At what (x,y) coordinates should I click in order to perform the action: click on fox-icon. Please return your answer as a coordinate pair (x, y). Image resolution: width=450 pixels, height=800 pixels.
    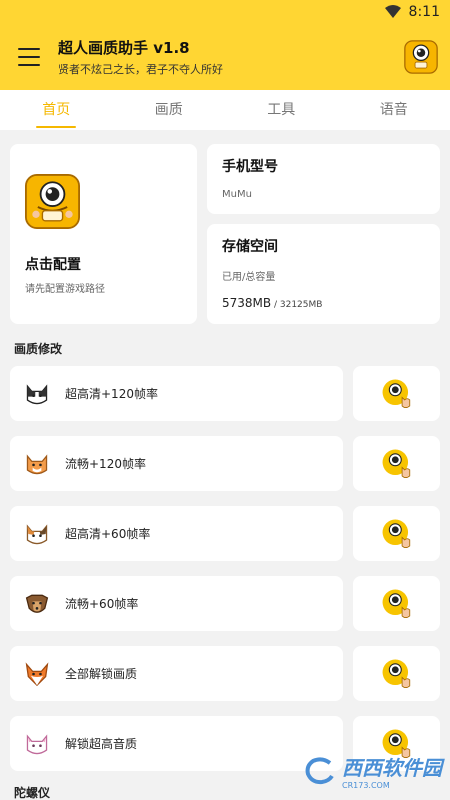
    Looking at the image, I should click on (37, 673).